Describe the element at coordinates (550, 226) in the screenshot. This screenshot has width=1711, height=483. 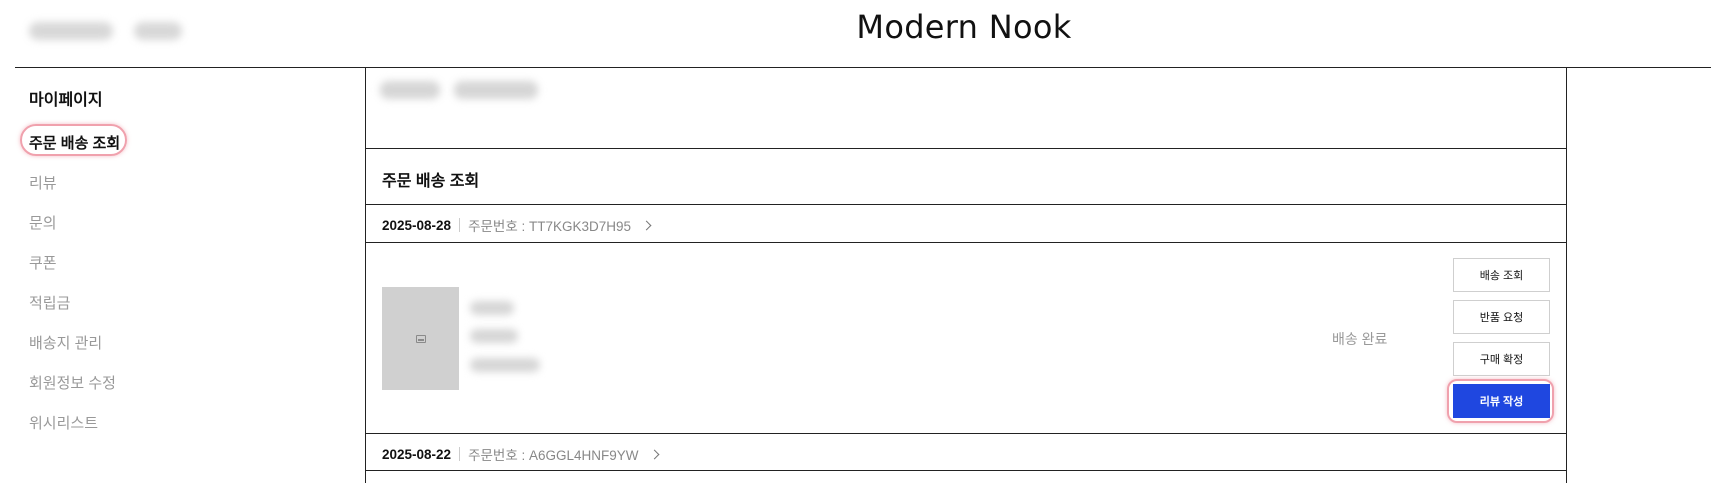
I see `order-number: 주문번호 : TT7KGK3D7H95` at that location.